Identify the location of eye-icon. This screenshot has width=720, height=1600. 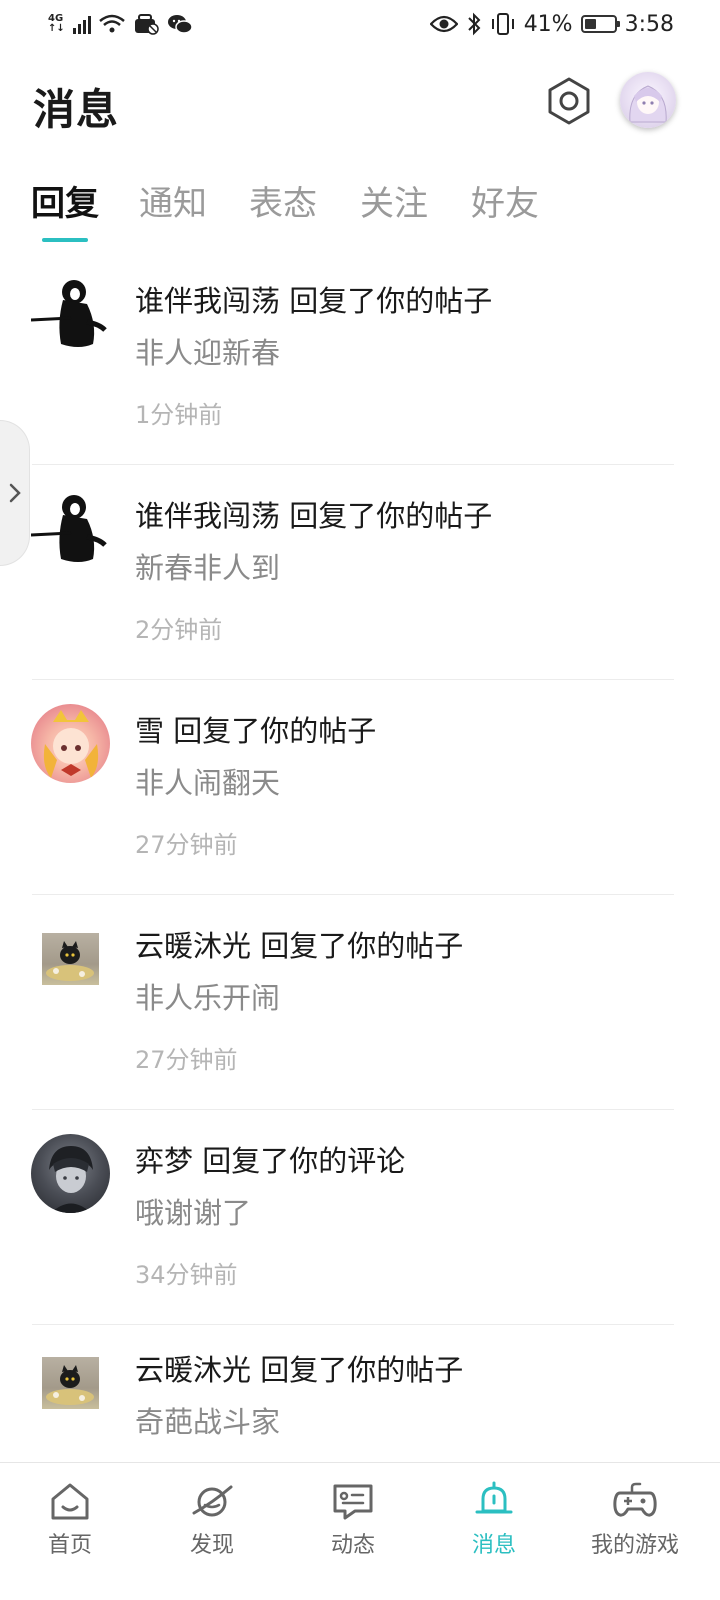
(443, 24).